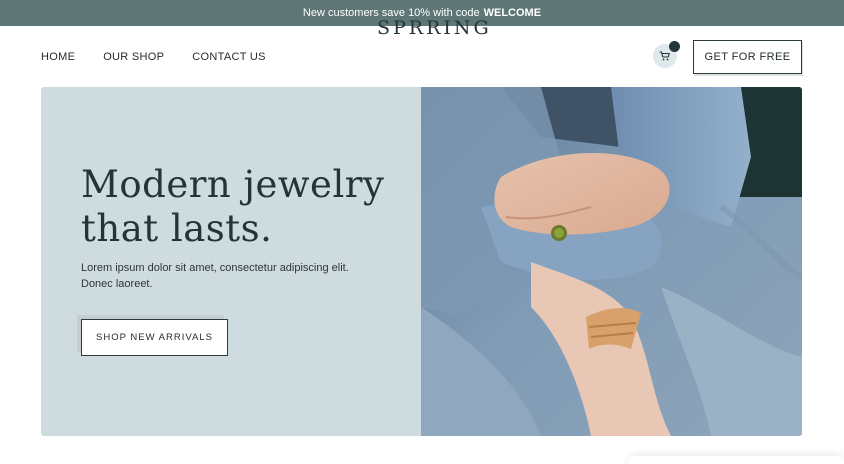 This screenshot has width=844, height=464. Describe the element at coordinates (233, 184) in the screenshot. I see `hero-title-line-1: Modern jewelry` at that location.